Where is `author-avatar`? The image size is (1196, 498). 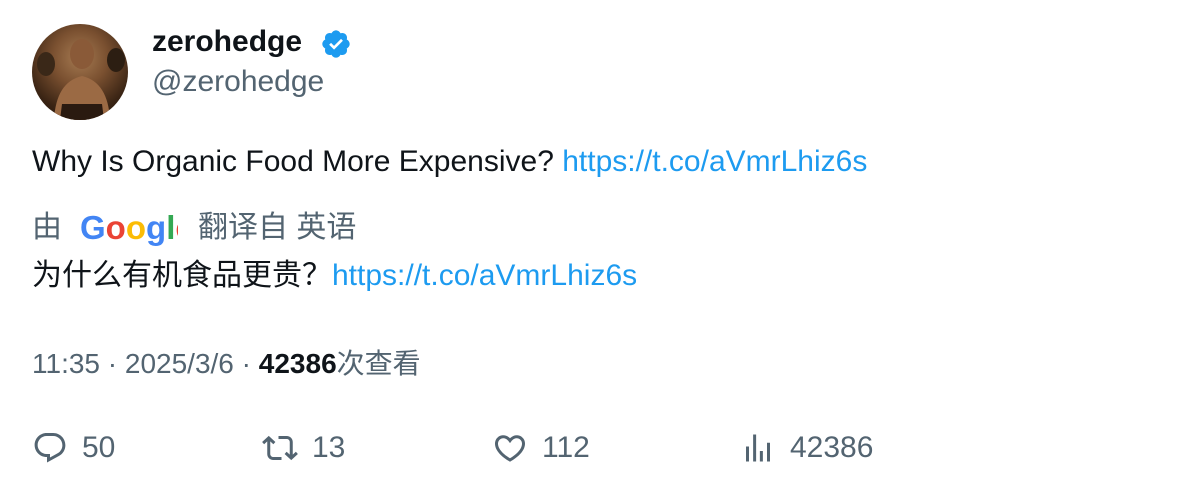 author-avatar is located at coordinates (80, 72).